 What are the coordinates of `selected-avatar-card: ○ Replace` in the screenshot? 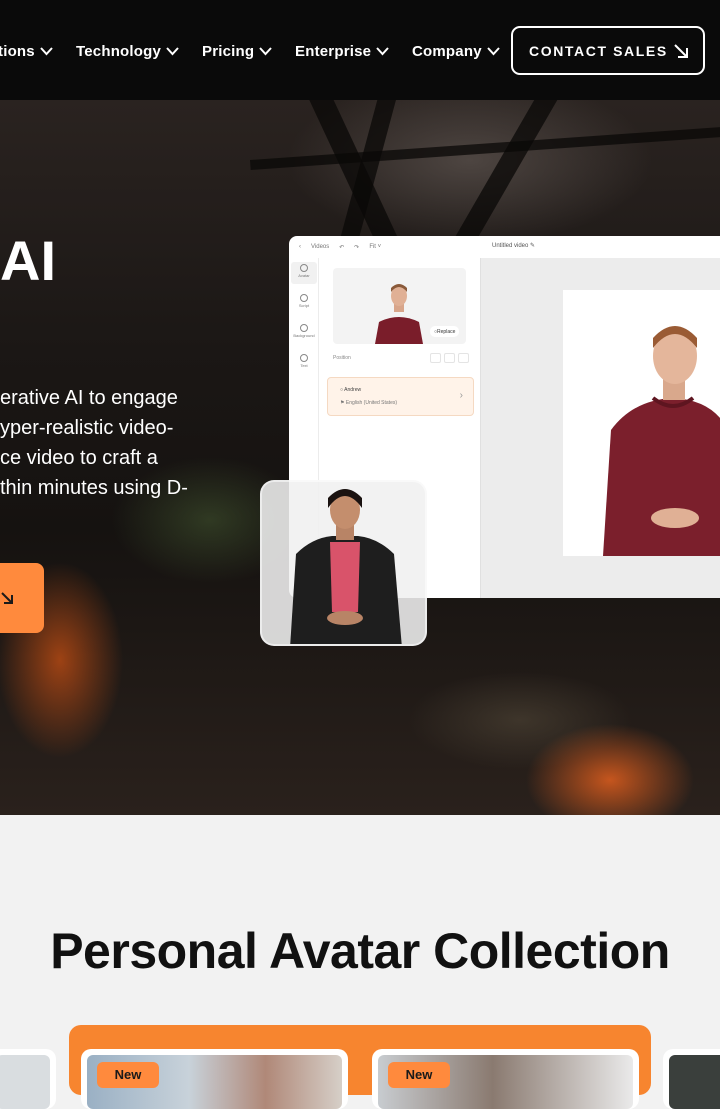 It's located at (399, 306).